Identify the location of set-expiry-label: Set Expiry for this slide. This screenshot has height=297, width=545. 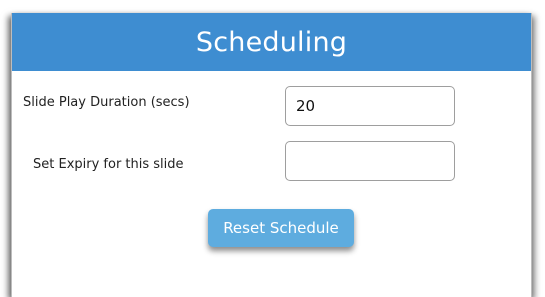
(108, 164).